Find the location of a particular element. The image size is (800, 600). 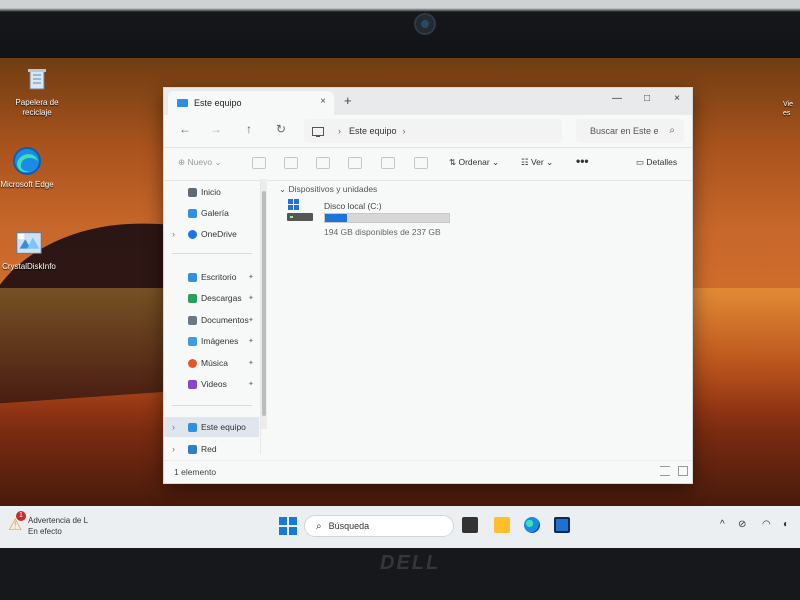

grid-view-icon is located at coordinates (683, 471).